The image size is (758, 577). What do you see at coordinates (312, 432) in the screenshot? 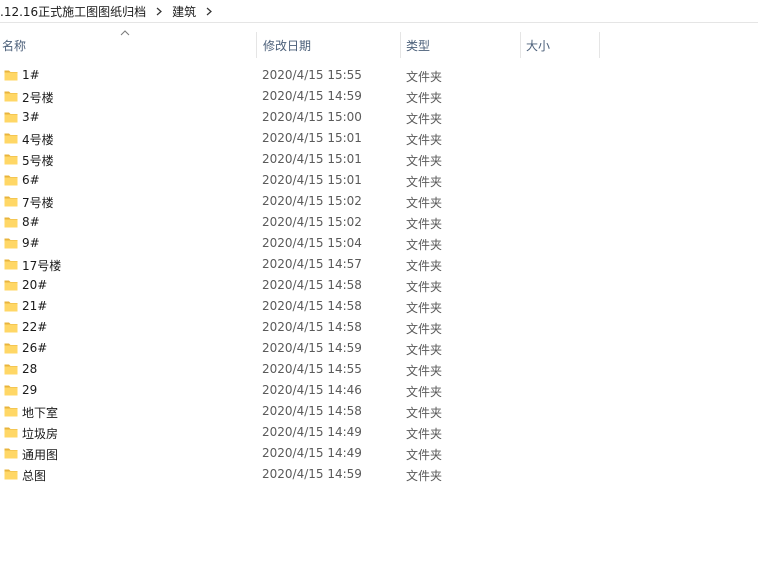
I see `file-date: 2020/4/15 14:49` at bounding box center [312, 432].